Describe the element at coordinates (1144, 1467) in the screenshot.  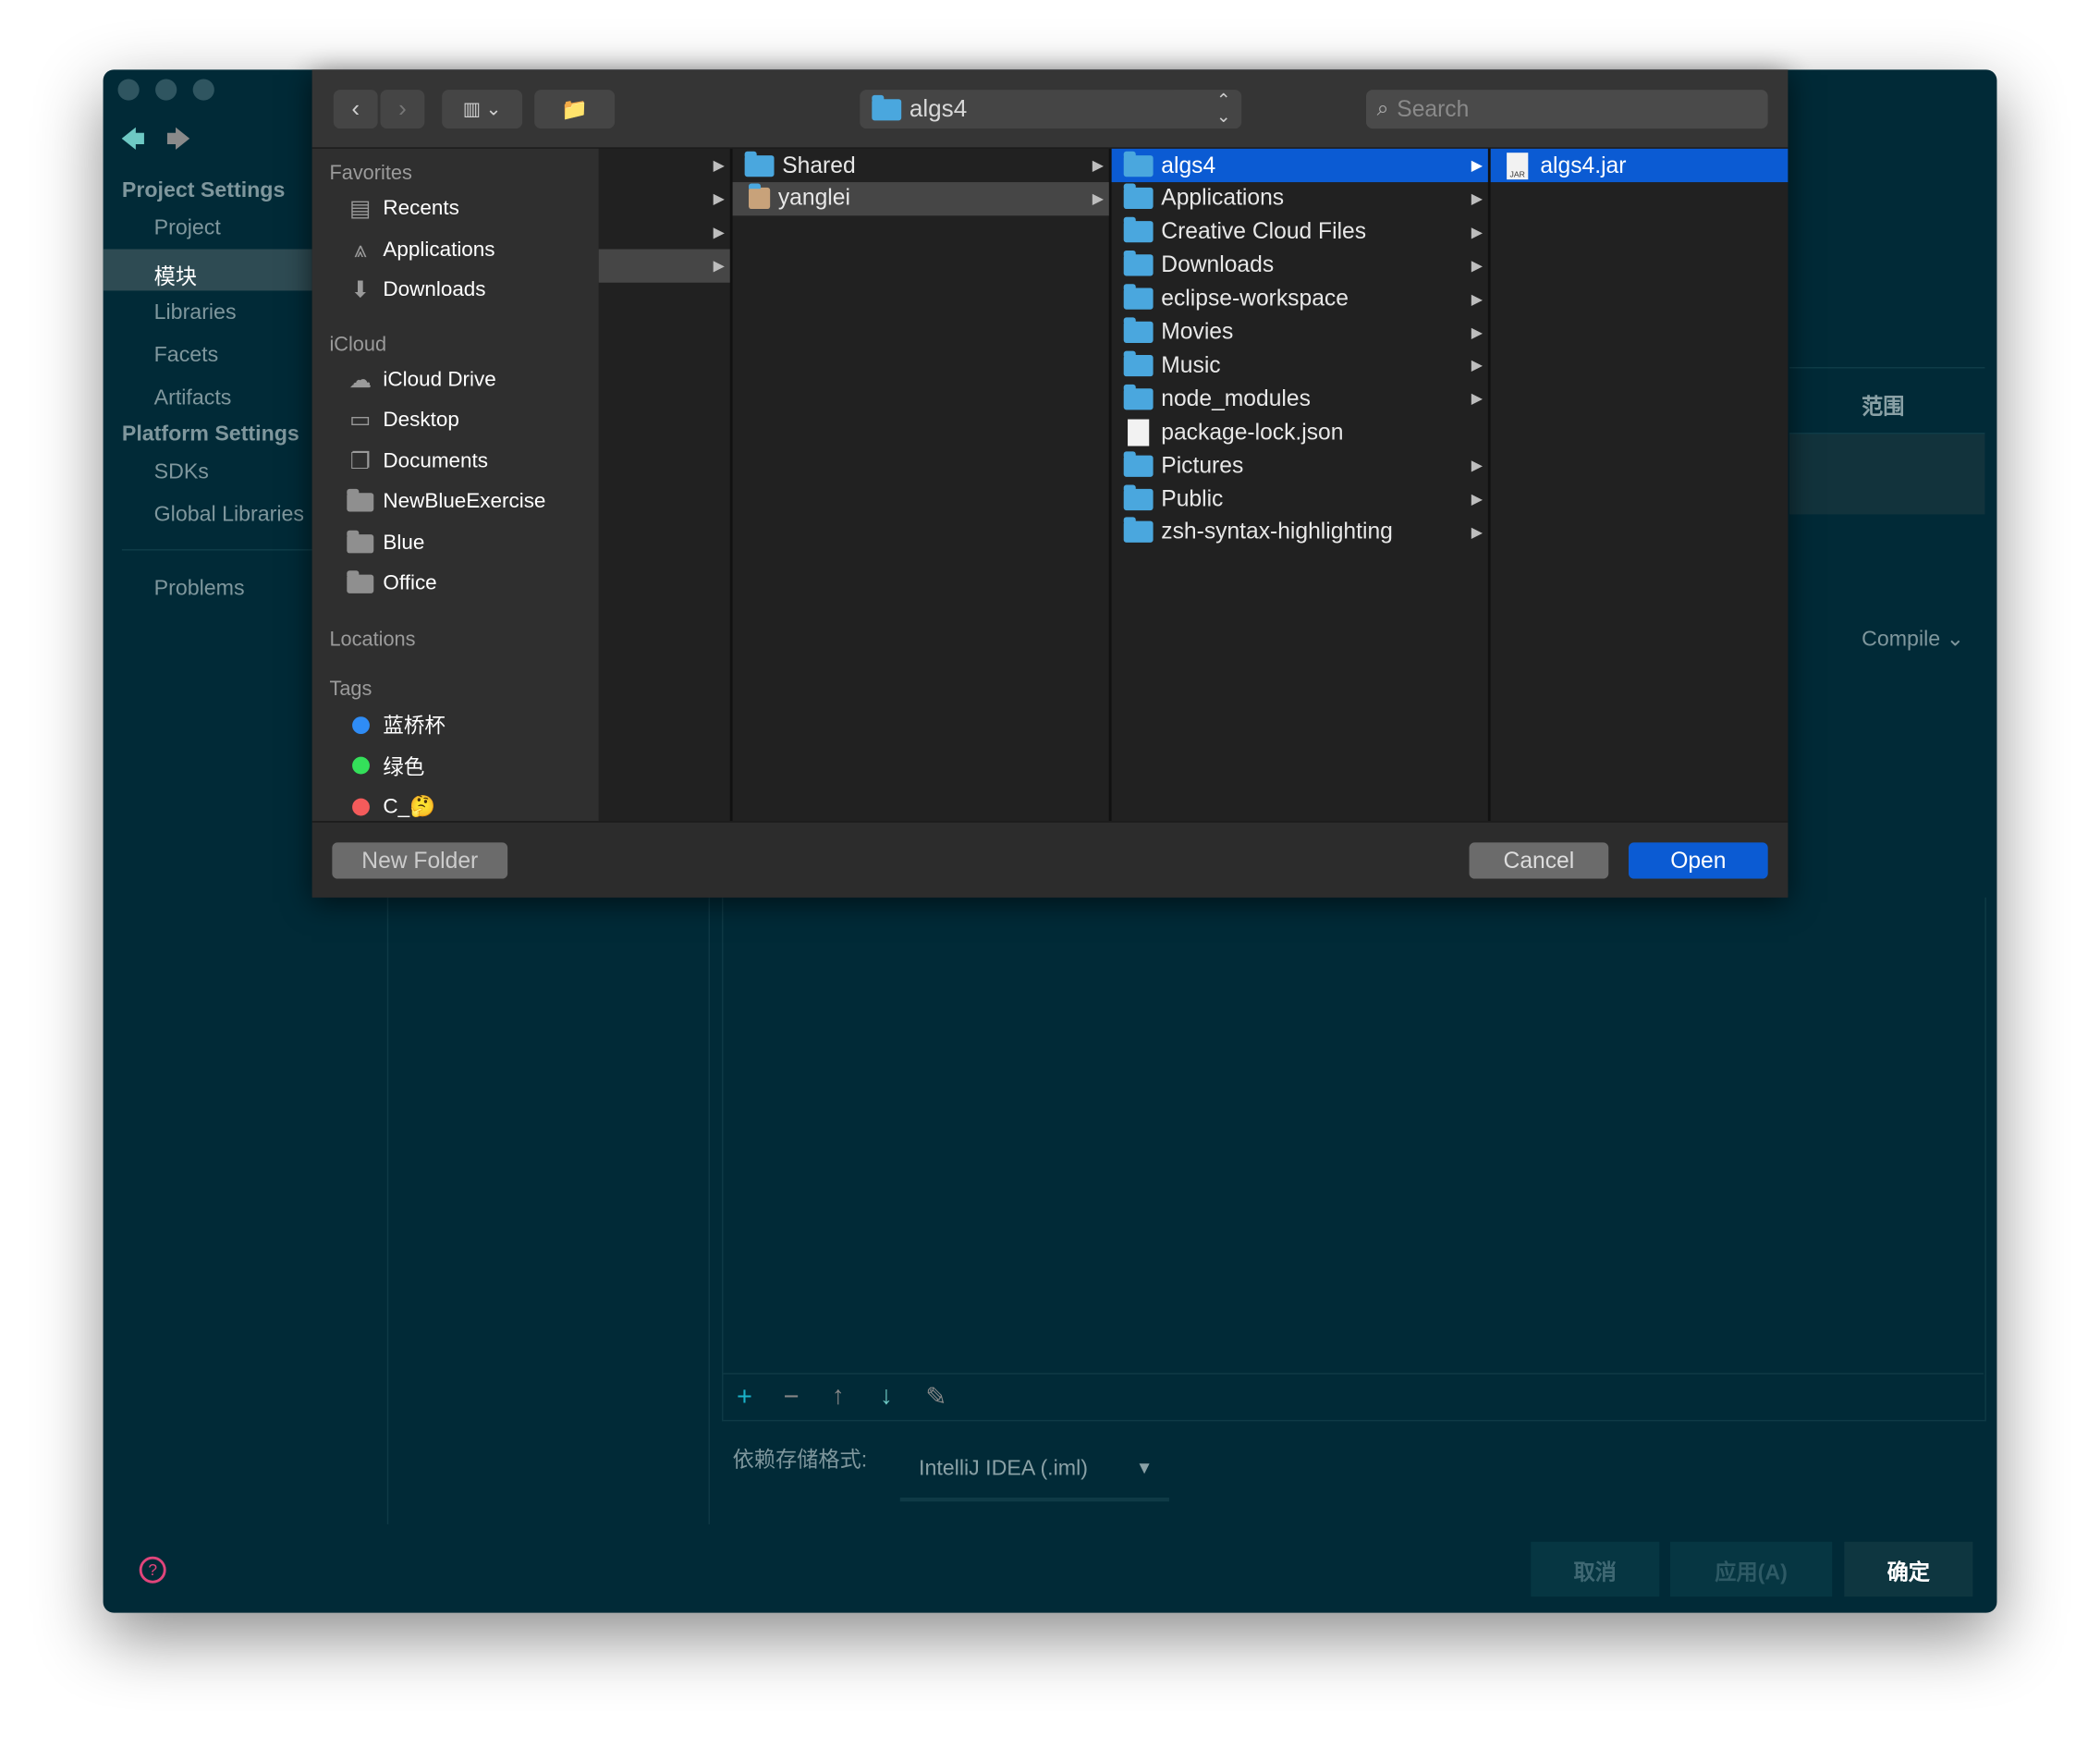
I see `dropdown-arrow-icon: ▼` at that location.